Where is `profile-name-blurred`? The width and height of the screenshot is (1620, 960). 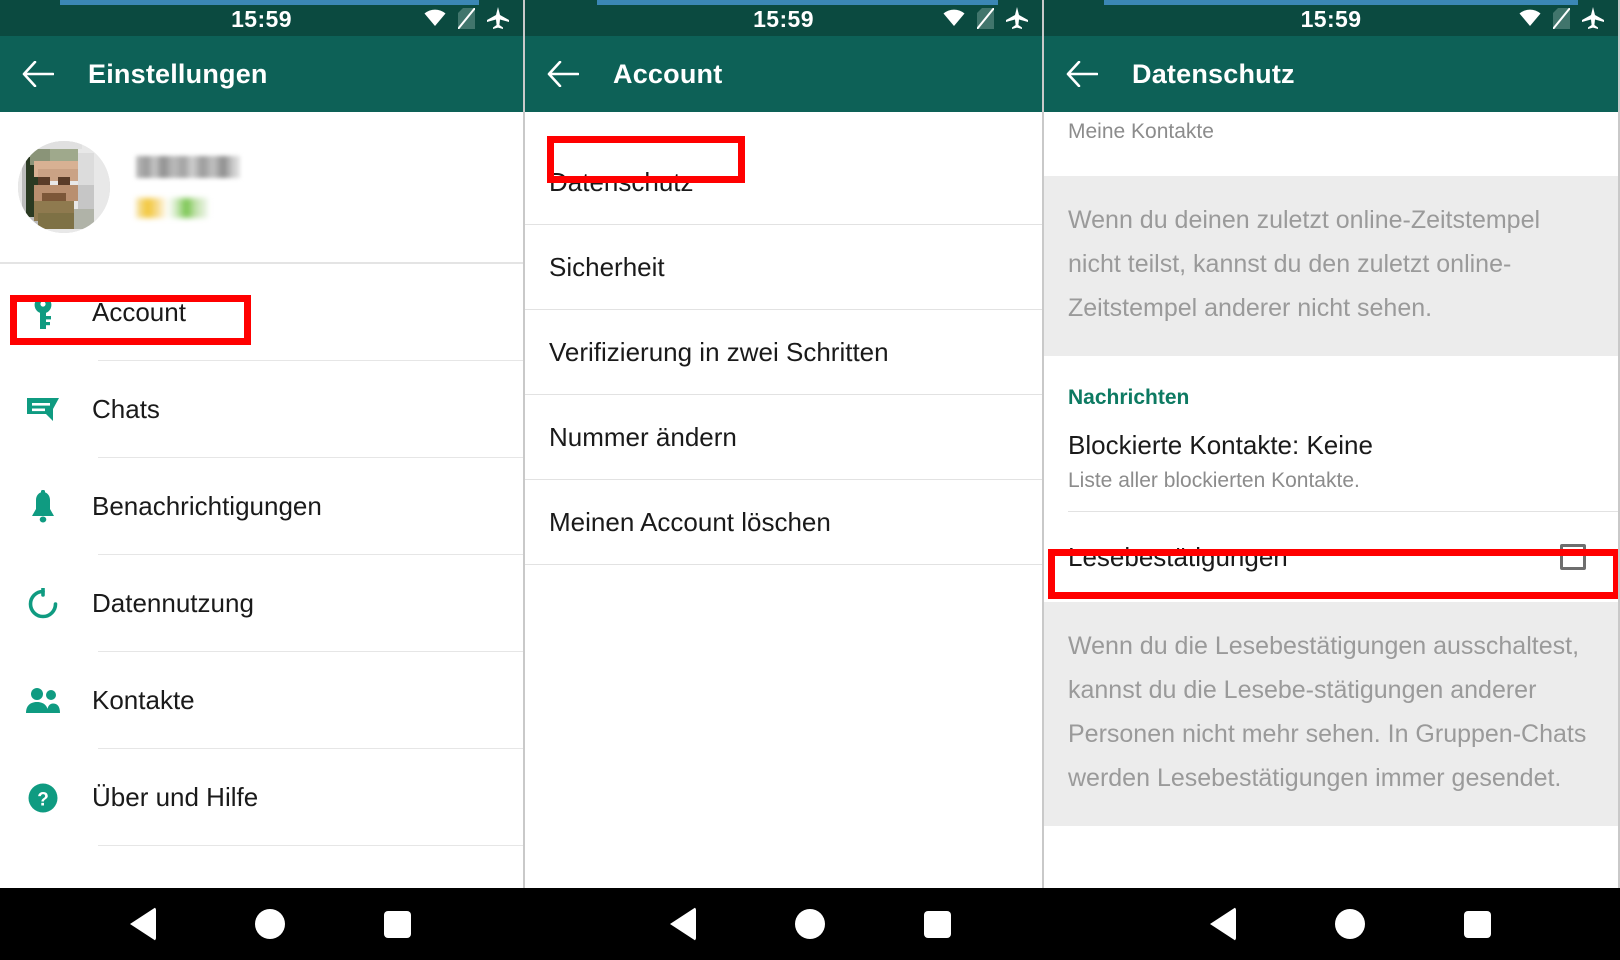
profile-name-blurred is located at coordinates (188, 167).